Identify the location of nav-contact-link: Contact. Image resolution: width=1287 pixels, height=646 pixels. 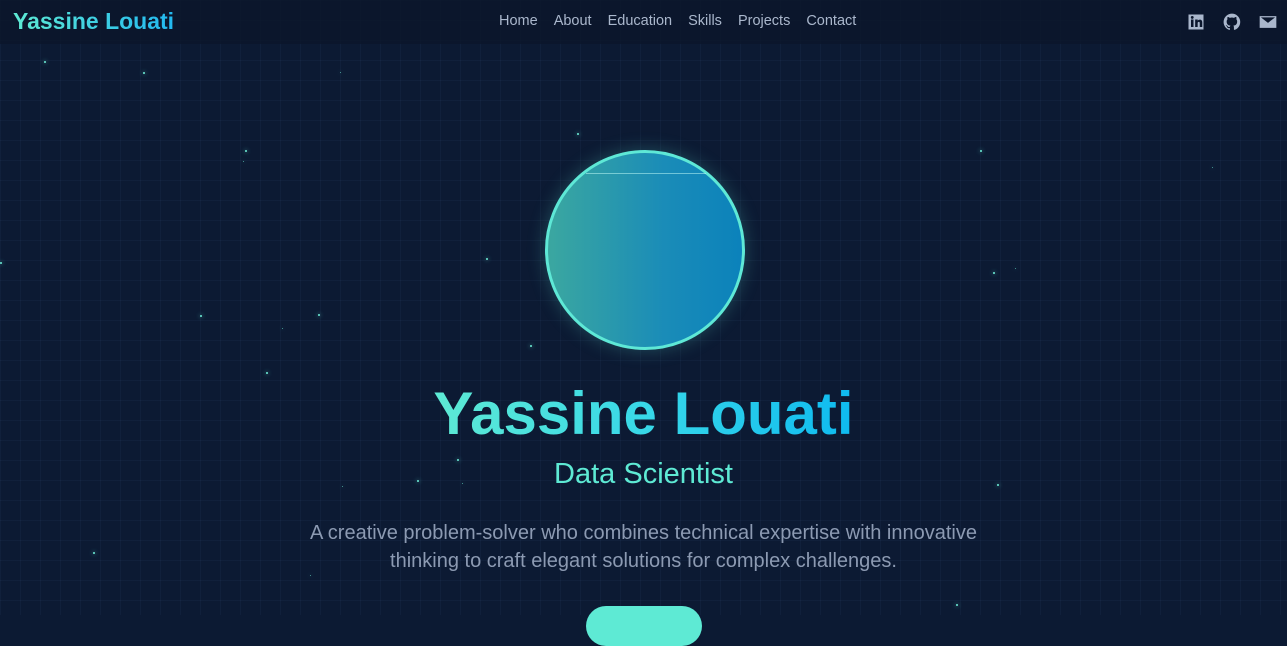
(831, 21).